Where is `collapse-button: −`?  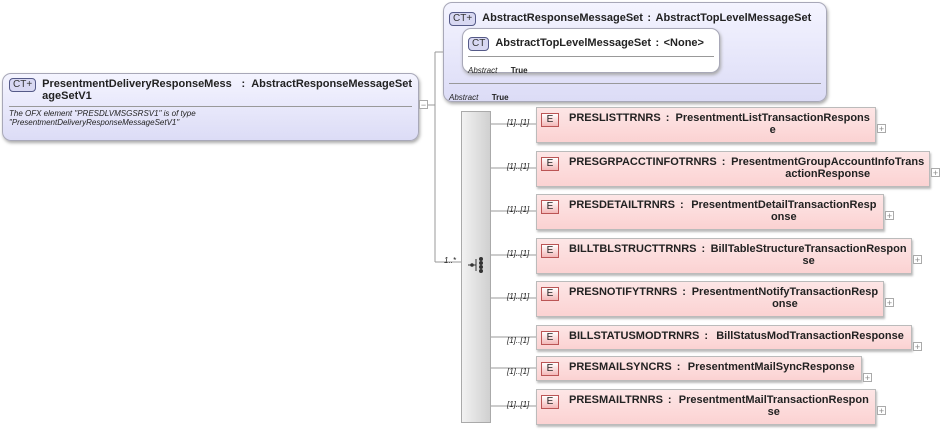 collapse-button: − is located at coordinates (423, 105).